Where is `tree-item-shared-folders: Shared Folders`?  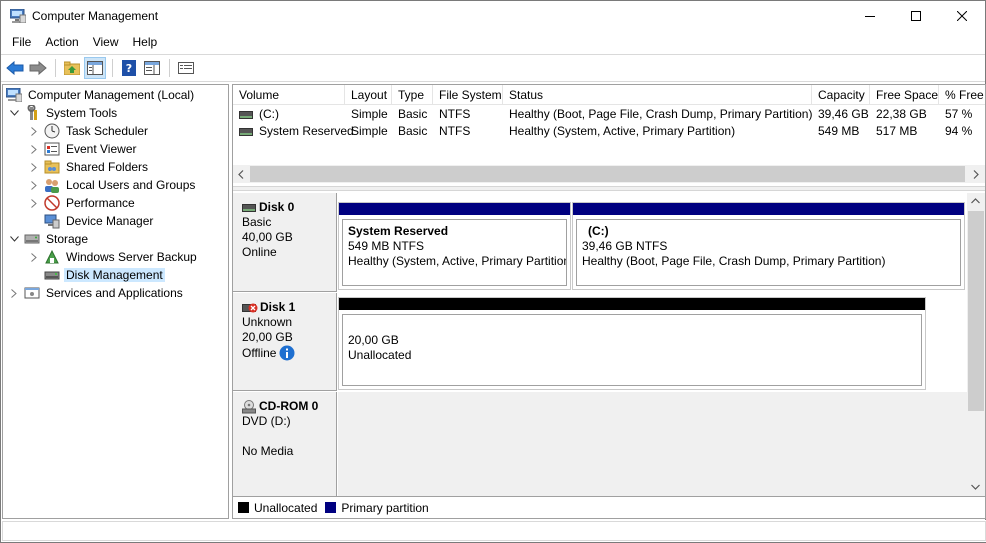 tree-item-shared-folders: Shared Folders is located at coordinates (89, 167).